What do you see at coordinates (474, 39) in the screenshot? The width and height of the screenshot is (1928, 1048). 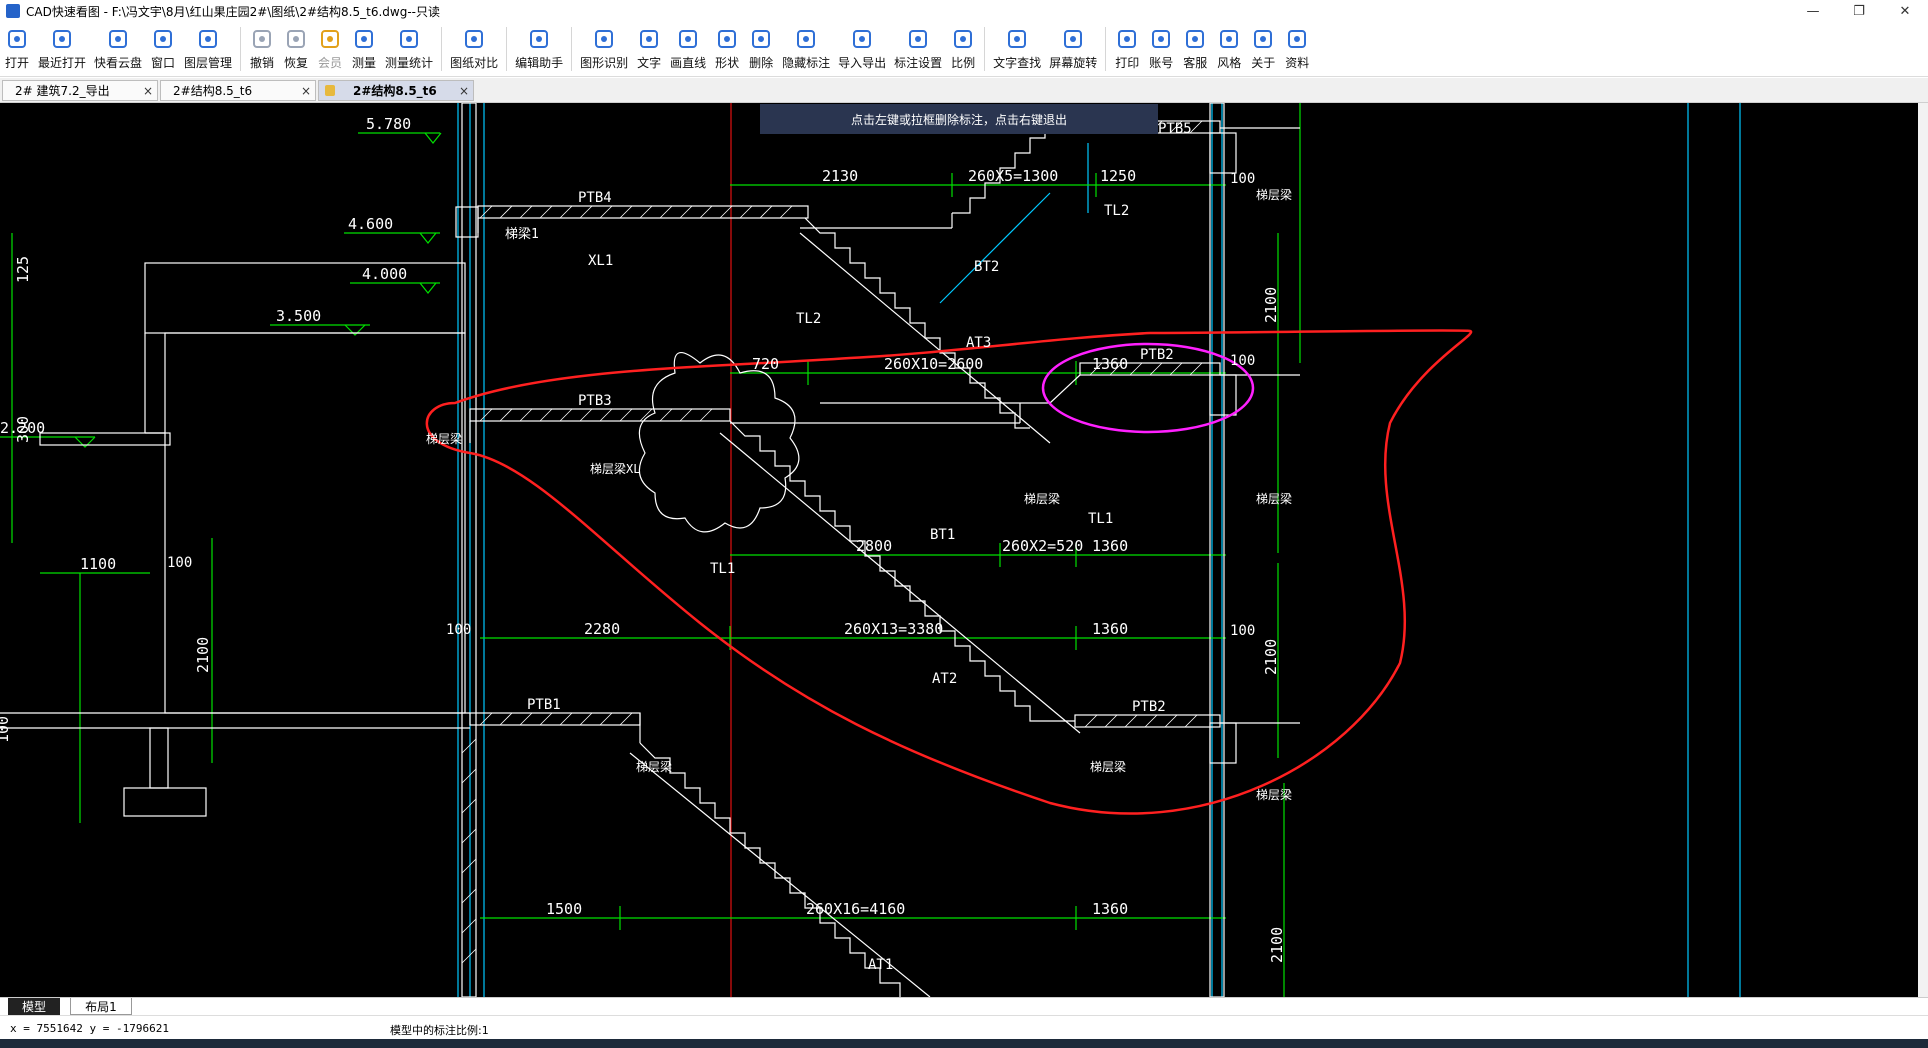 I see `compare-icon` at bounding box center [474, 39].